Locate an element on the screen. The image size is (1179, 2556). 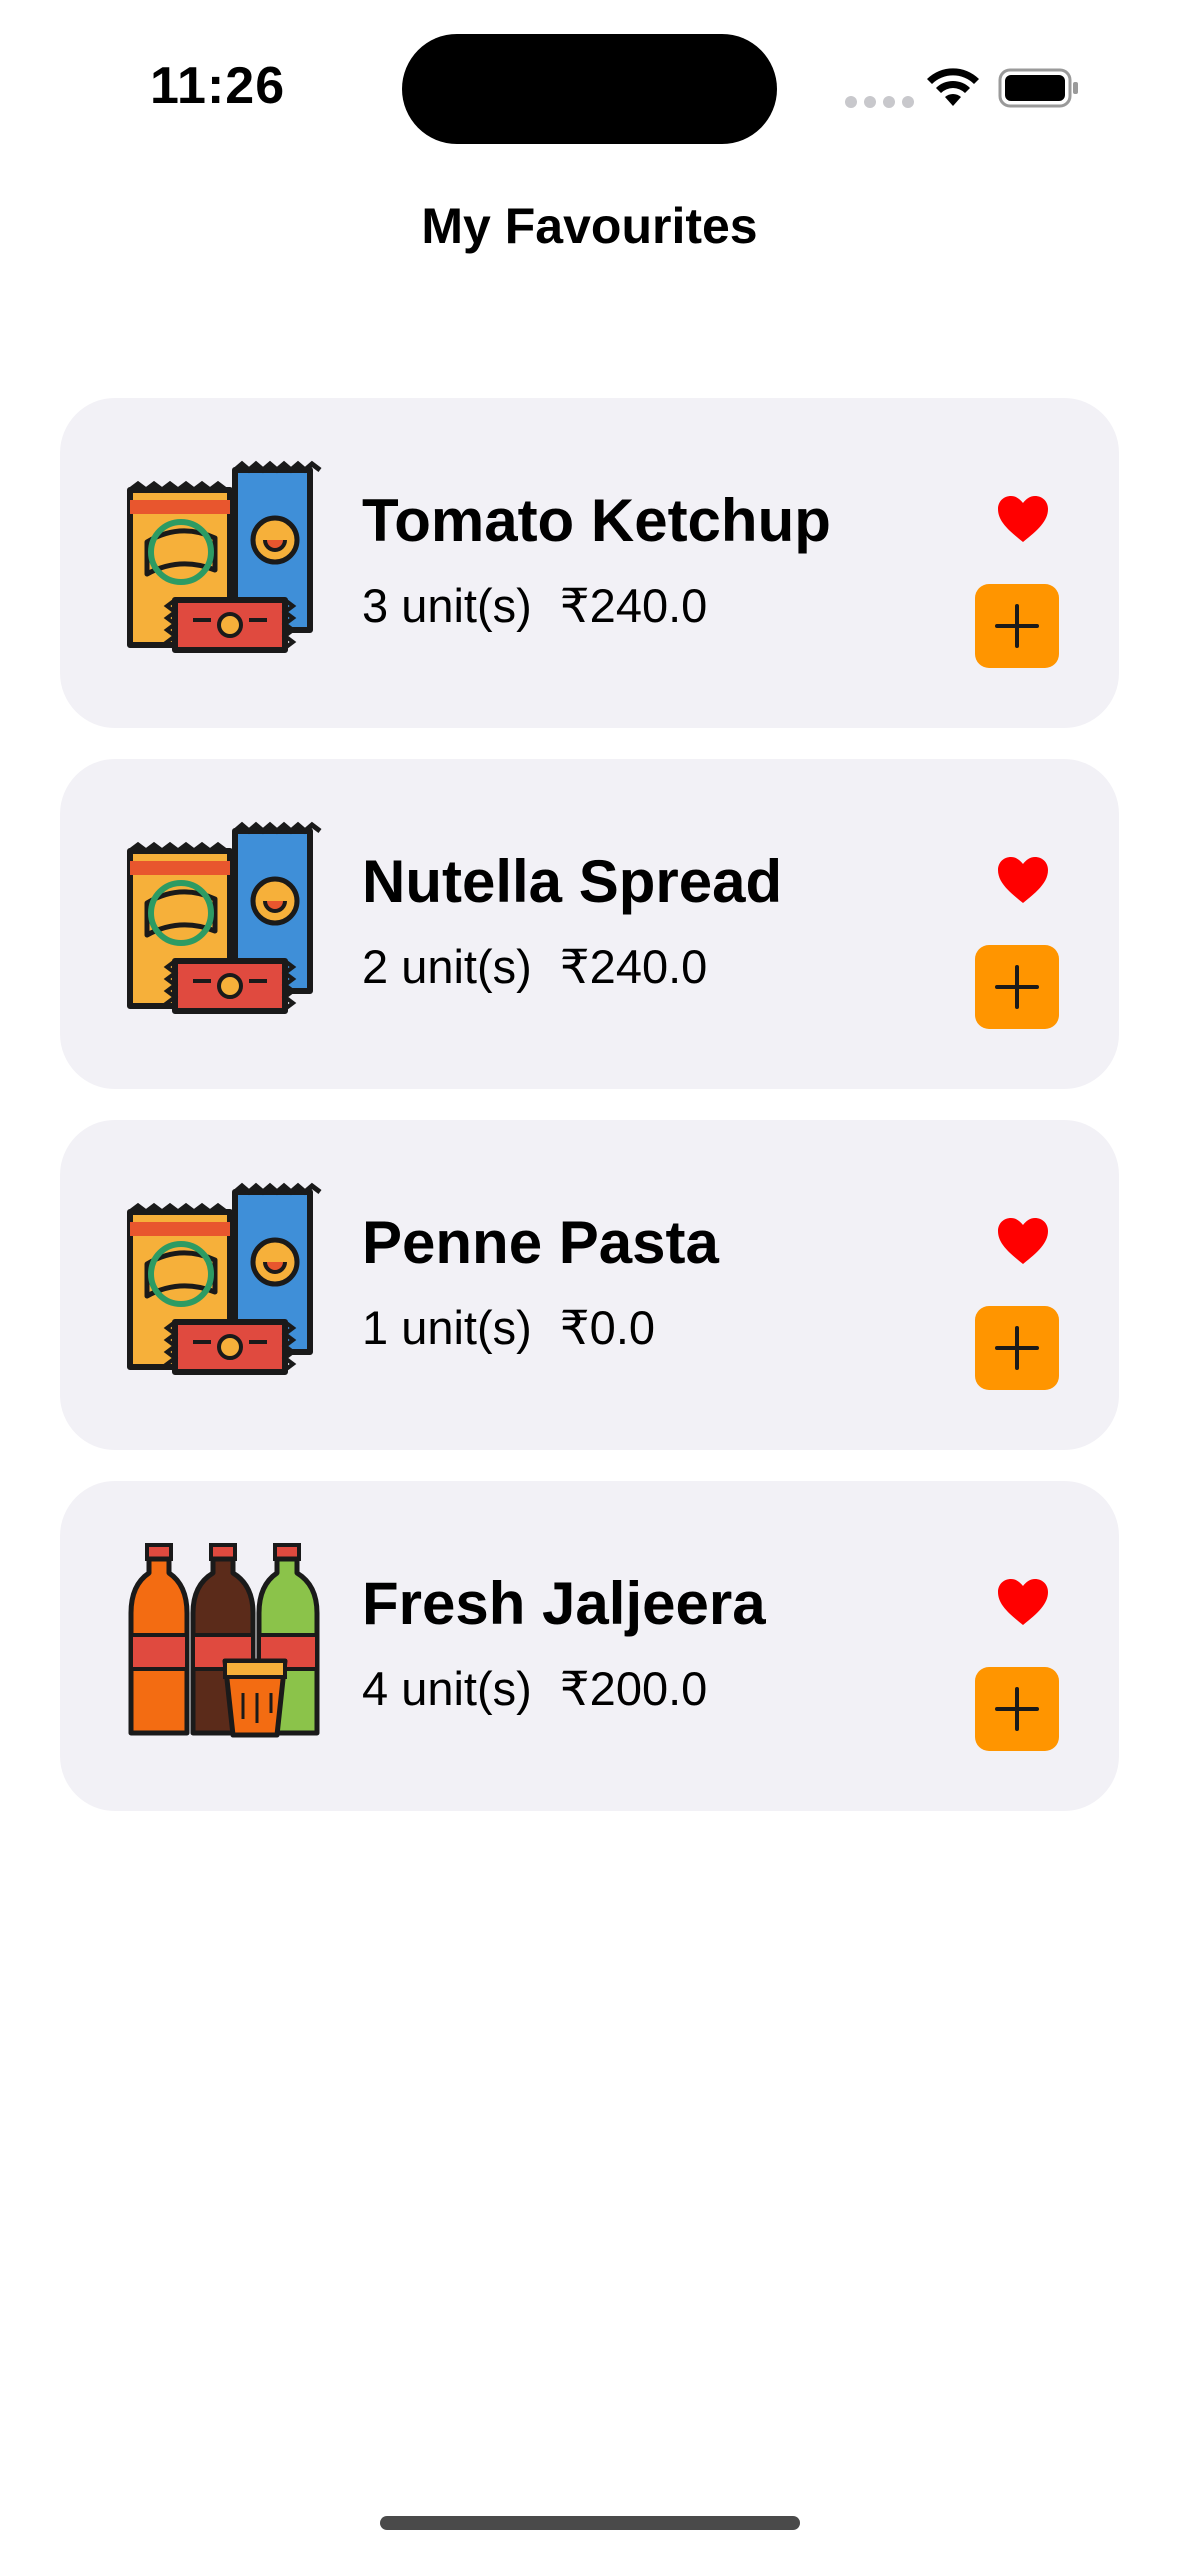
favourite-card: Penne Pasta 1 unit(s) ₹0.0 is located at coordinates (589, 1285).